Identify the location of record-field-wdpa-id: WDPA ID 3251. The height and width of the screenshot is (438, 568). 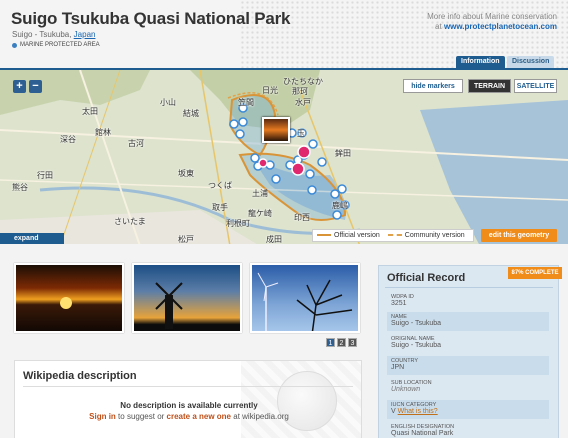
(468, 301).